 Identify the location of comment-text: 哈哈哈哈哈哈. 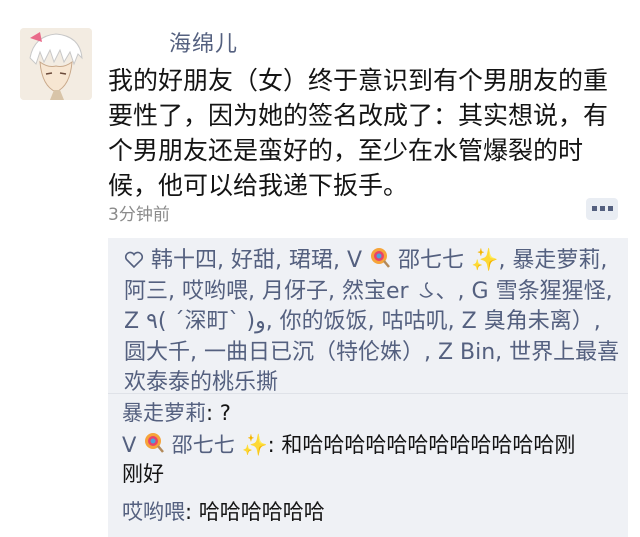
(261, 512).